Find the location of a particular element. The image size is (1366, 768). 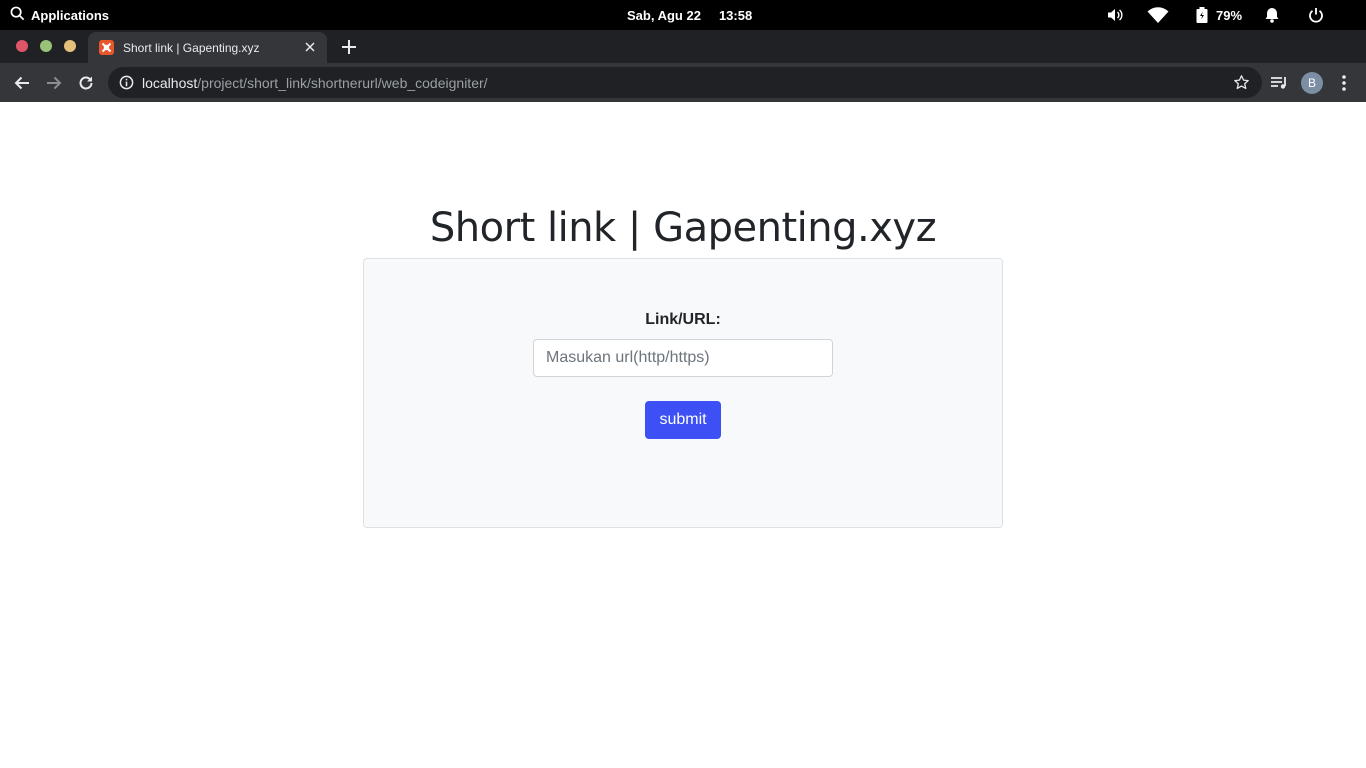

bell-icon is located at coordinates (1272, 15).